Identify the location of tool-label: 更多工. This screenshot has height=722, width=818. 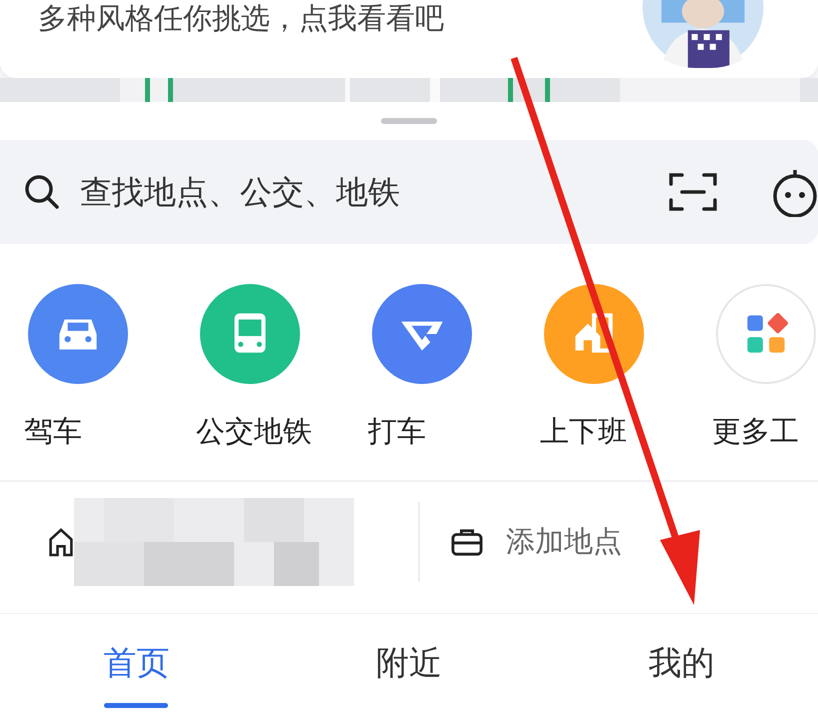
(755, 431).